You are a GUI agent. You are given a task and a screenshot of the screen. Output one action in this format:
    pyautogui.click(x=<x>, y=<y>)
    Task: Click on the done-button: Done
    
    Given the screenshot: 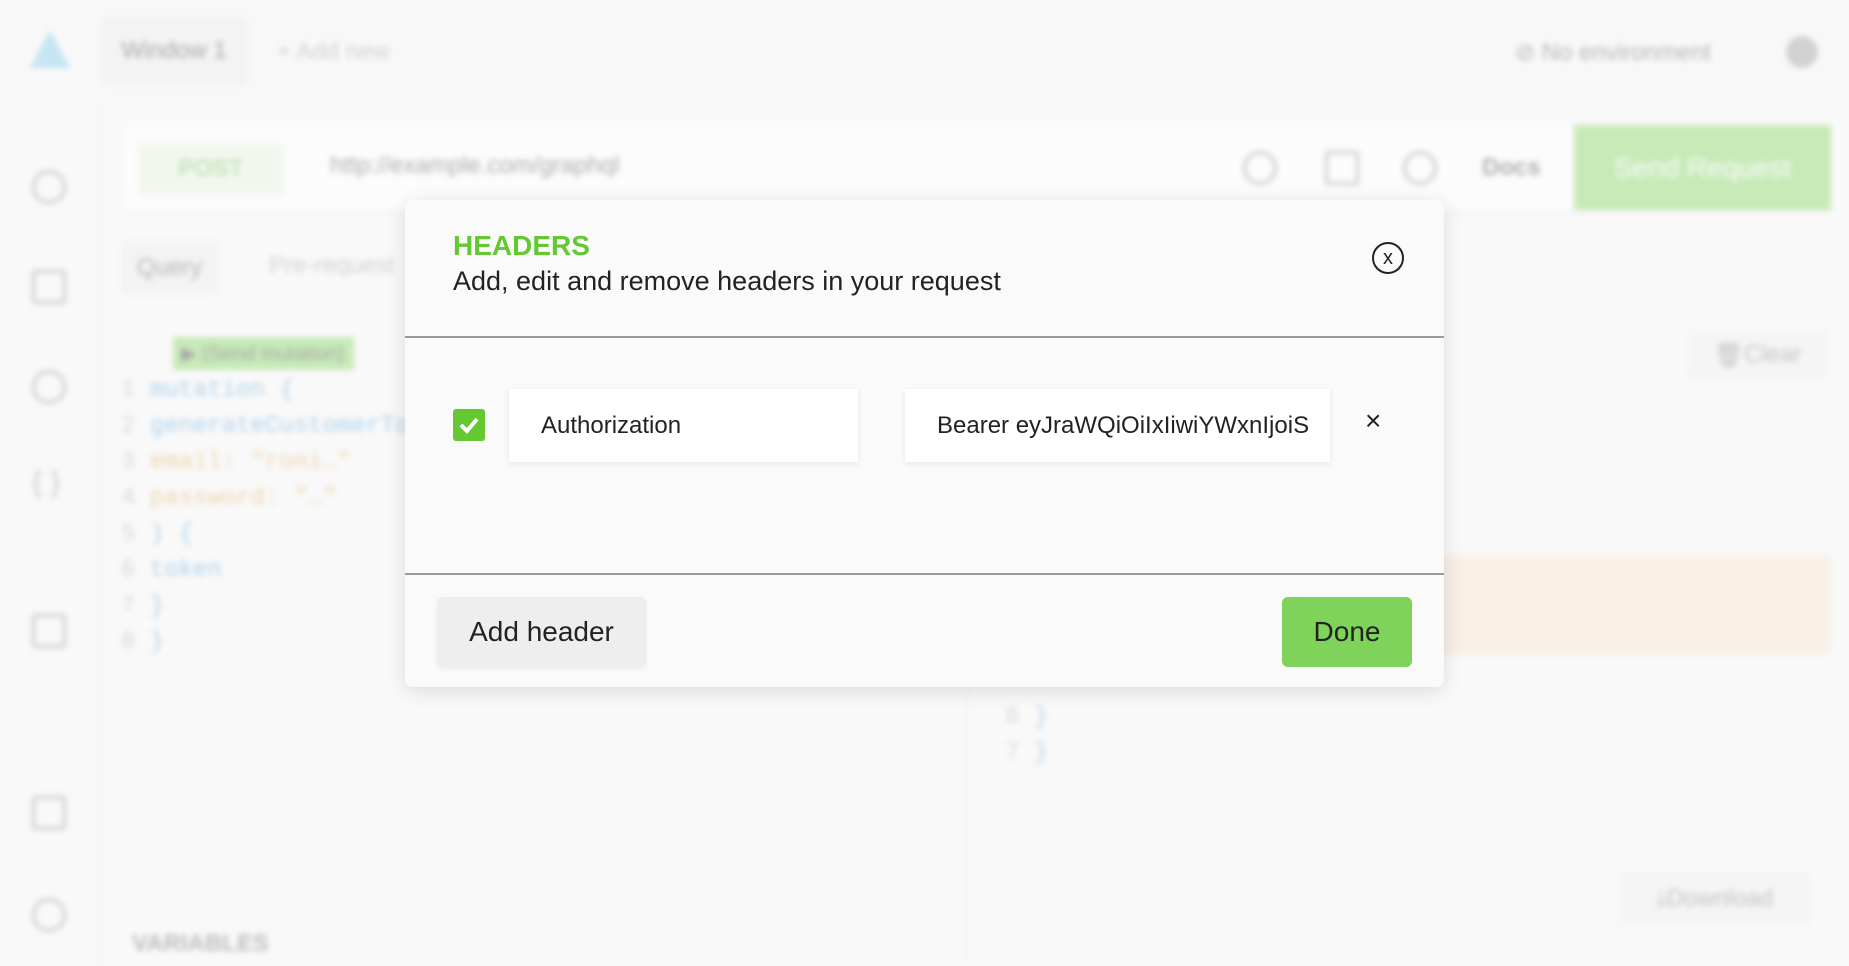 What is the action you would take?
    pyautogui.click(x=1347, y=632)
    